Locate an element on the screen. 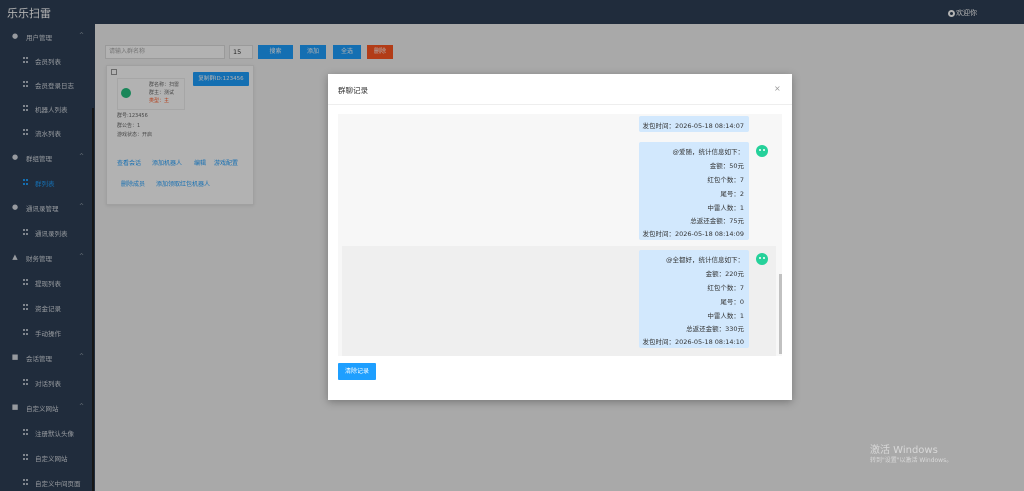 The height and width of the screenshot is (491, 1024). message-line: 尾号：0 is located at coordinates (732, 302).